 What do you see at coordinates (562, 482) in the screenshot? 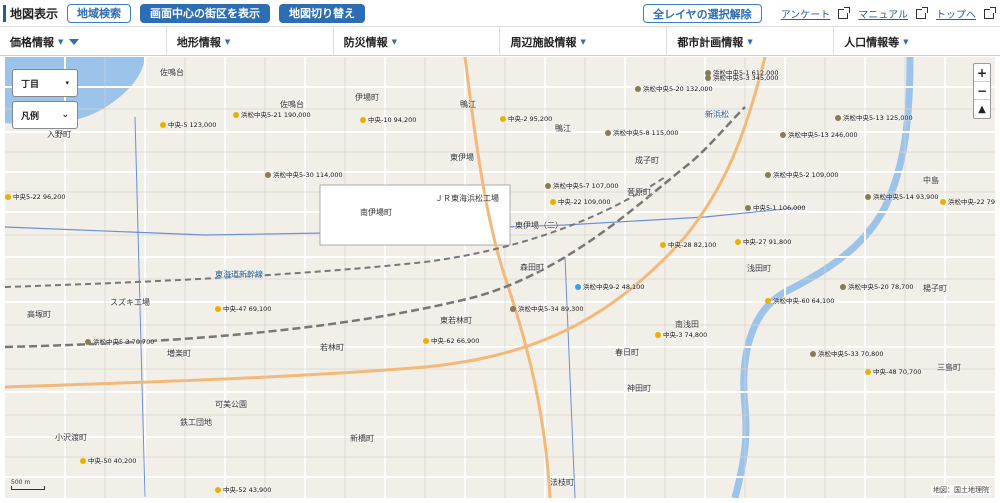
I see `place-label: 法枝町` at bounding box center [562, 482].